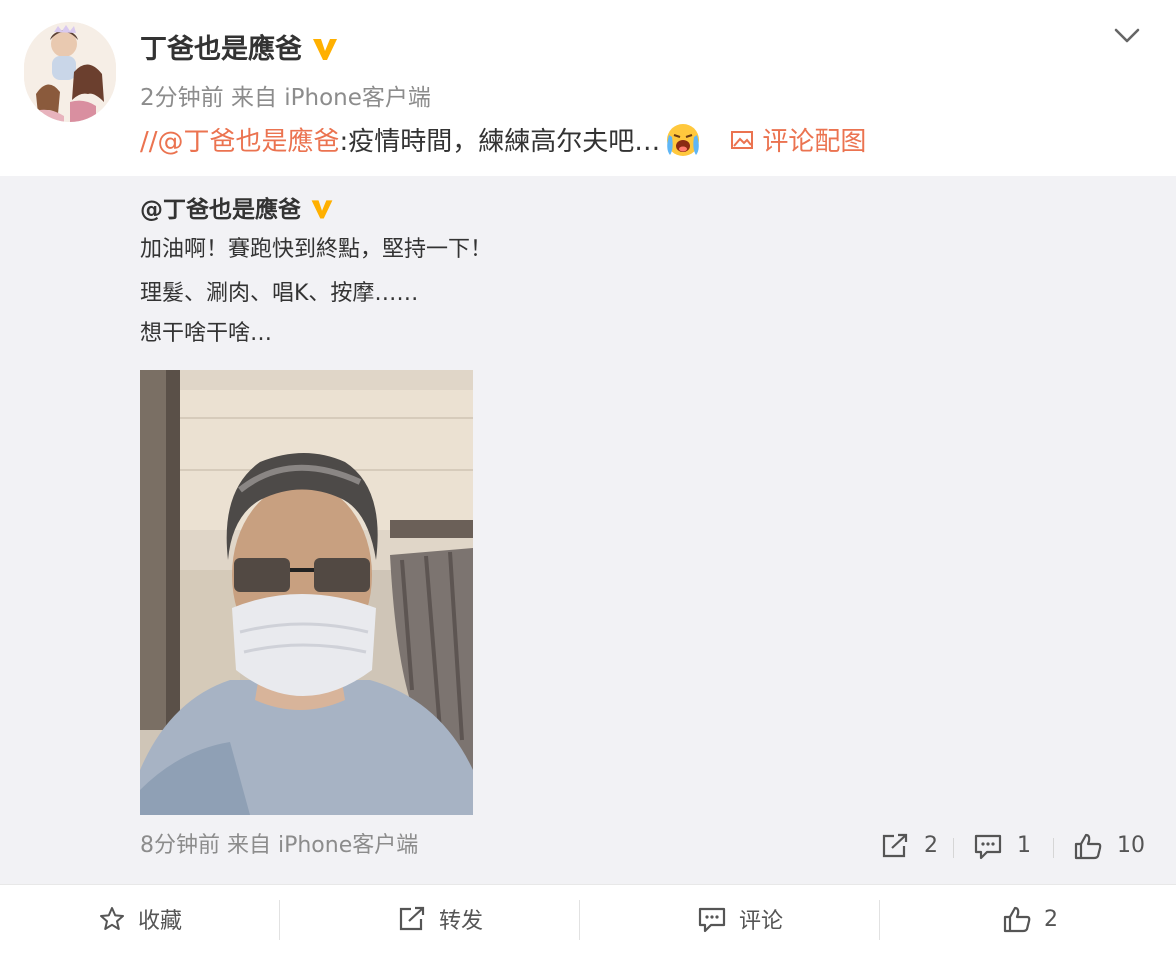 This screenshot has width=1176, height=953. What do you see at coordinates (1127, 35) in the screenshot?
I see `chevron-down-icon` at bounding box center [1127, 35].